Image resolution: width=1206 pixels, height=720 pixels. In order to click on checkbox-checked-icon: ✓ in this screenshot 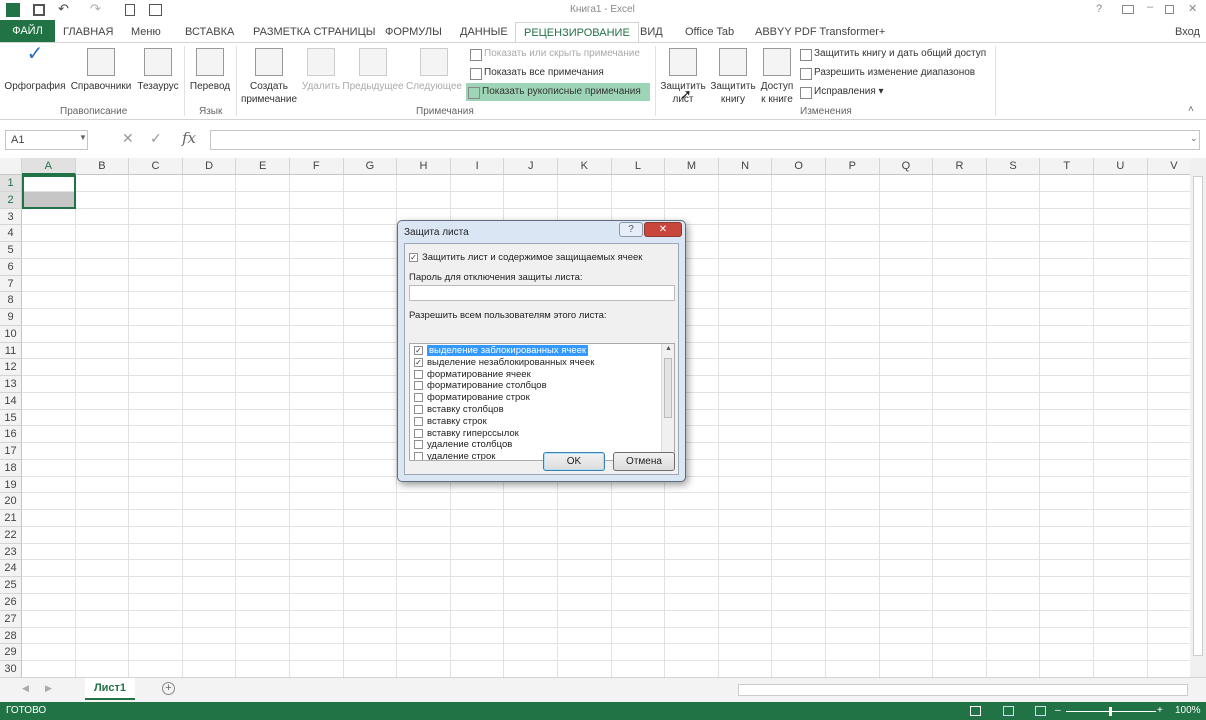, I will do `click(418, 362)`.